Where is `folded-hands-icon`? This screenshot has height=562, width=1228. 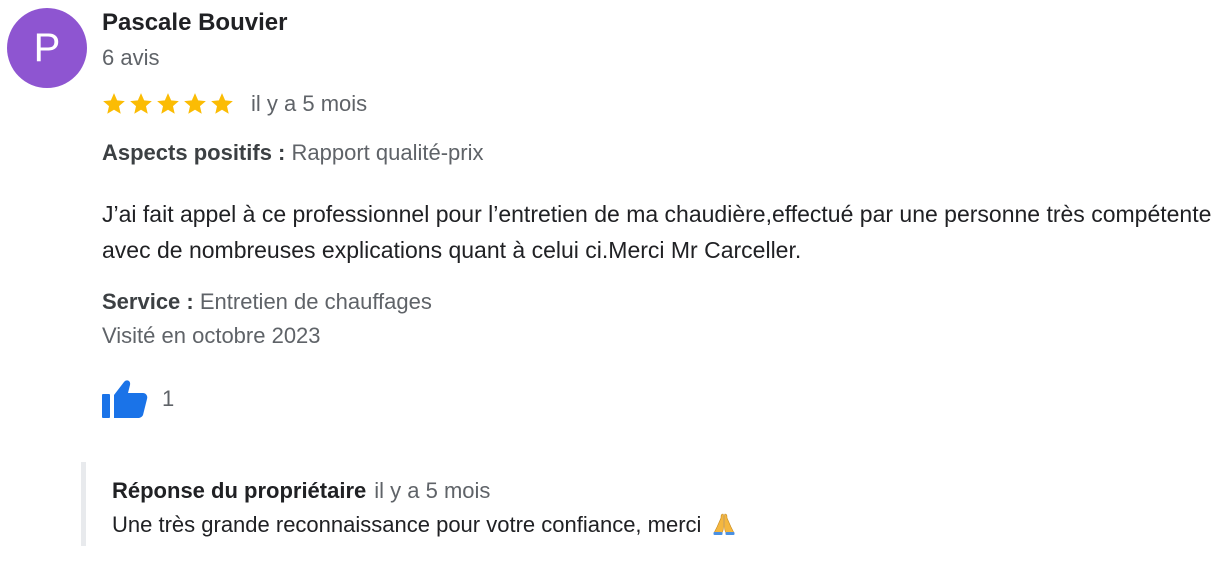 folded-hands-icon is located at coordinates (724, 524).